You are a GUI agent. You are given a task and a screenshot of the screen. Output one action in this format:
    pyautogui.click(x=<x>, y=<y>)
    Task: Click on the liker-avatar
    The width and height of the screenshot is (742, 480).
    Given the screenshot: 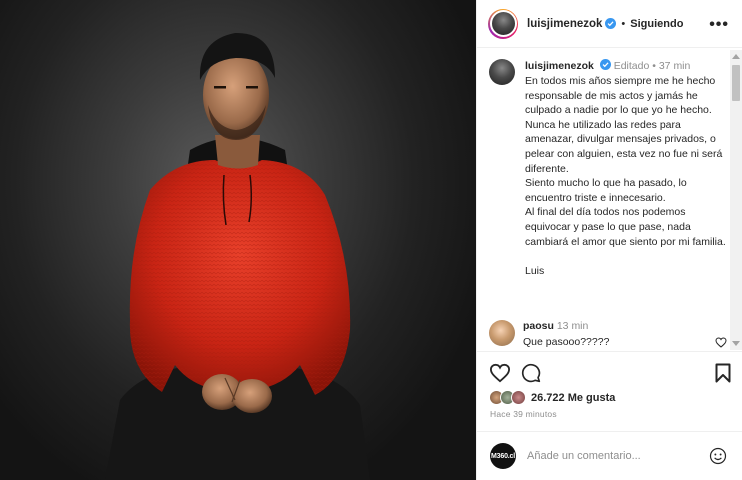 What is the action you would take?
    pyautogui.click(x=518, y=397)
    